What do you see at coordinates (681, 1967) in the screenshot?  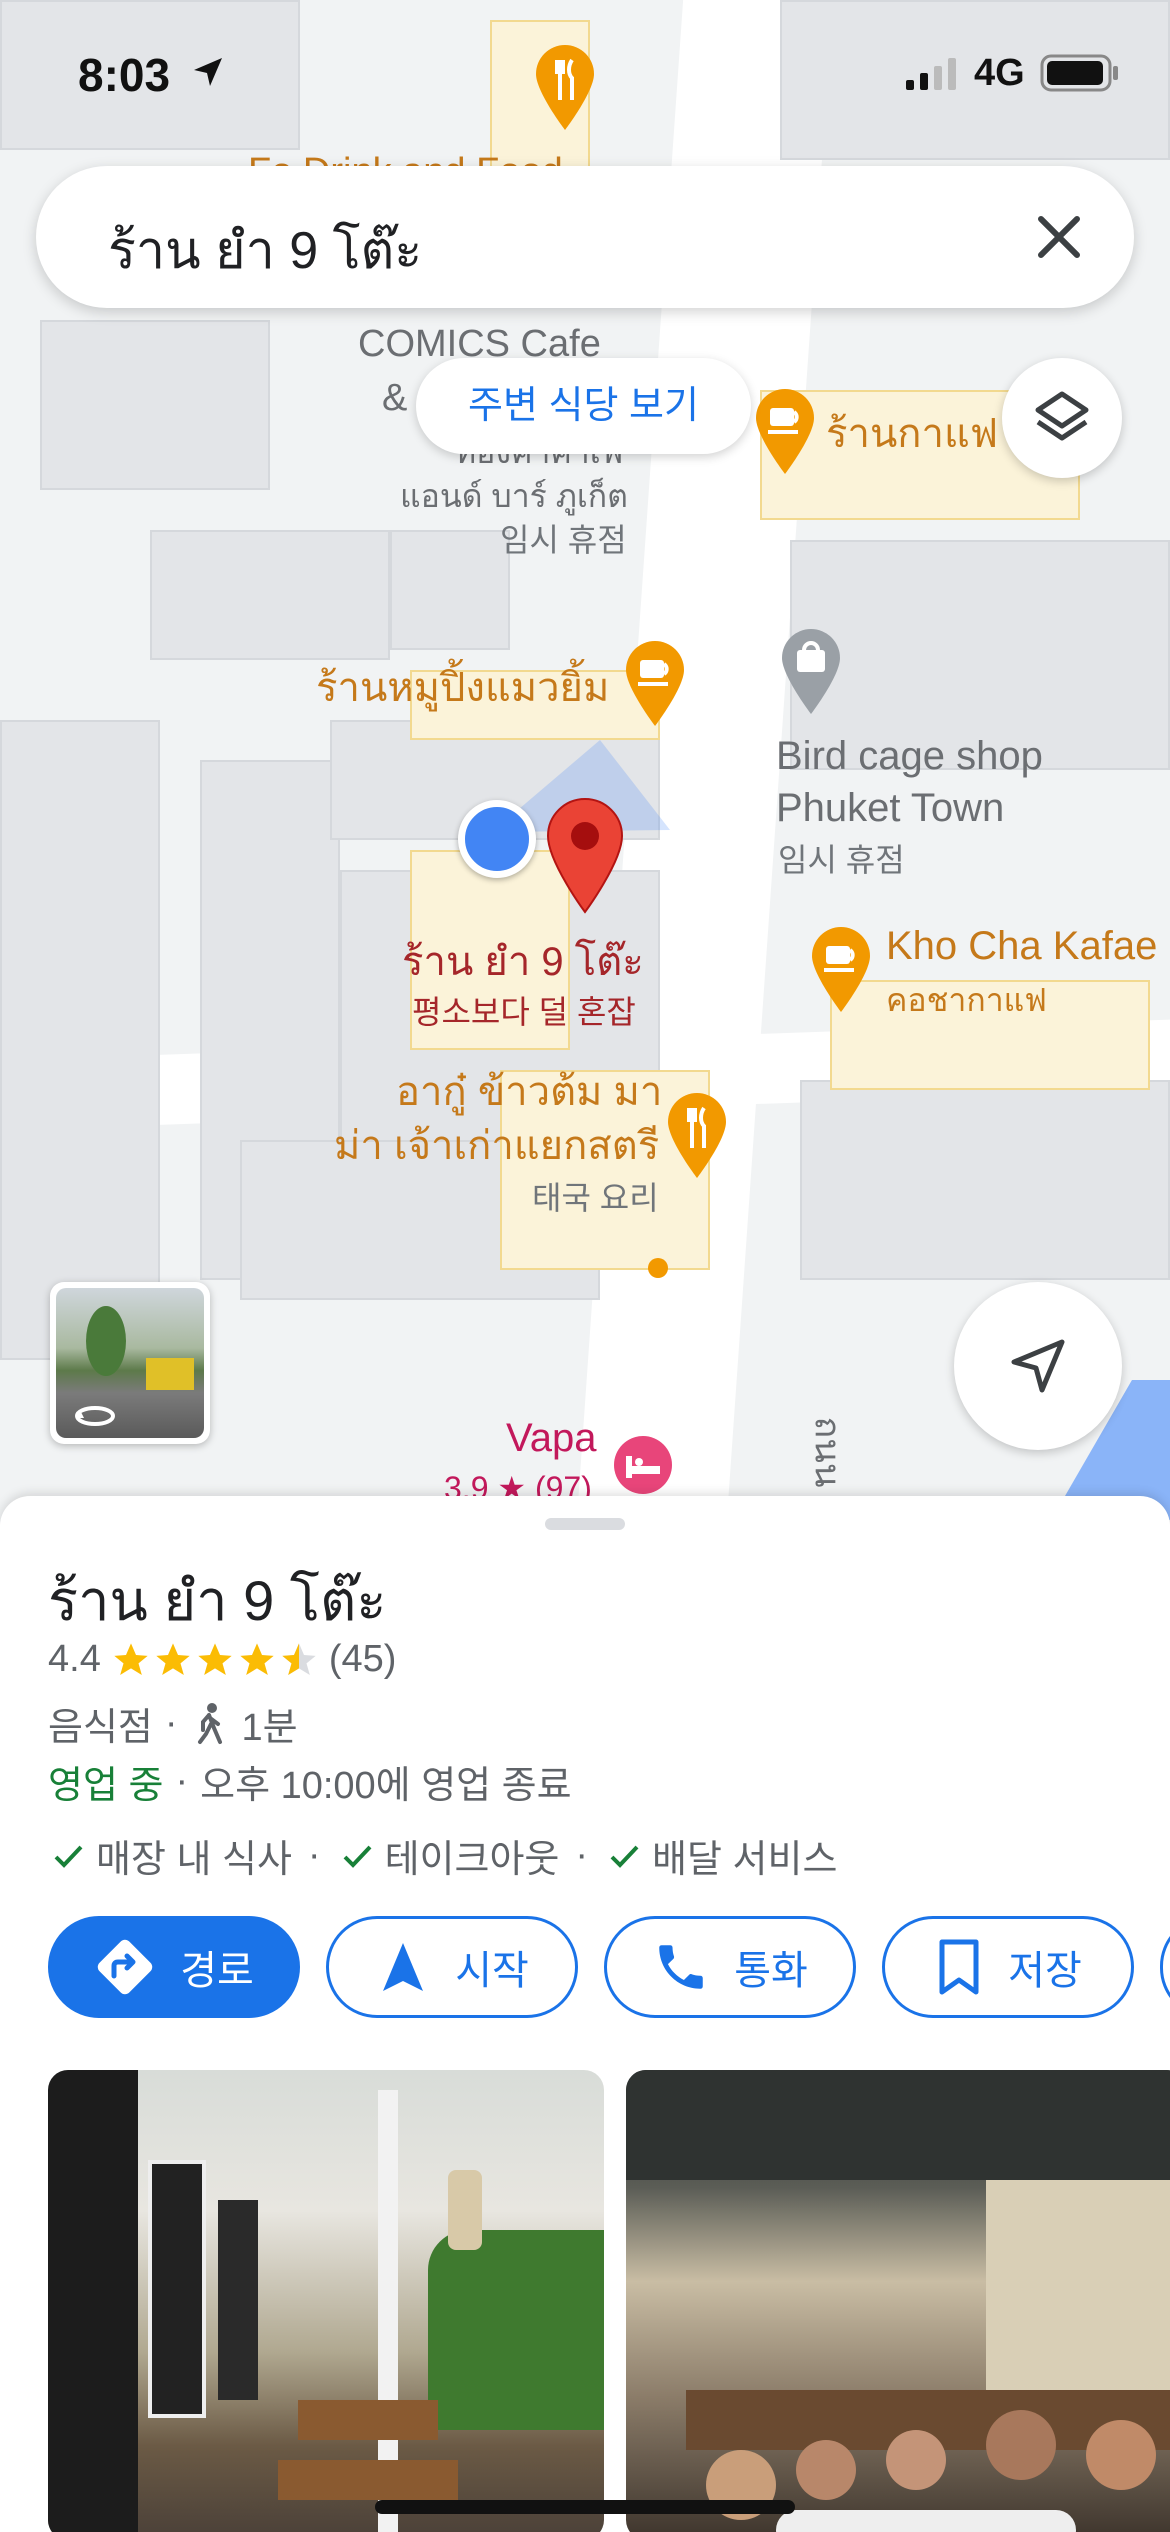 I see `phone-icon` at bounding box center [681, 1967].